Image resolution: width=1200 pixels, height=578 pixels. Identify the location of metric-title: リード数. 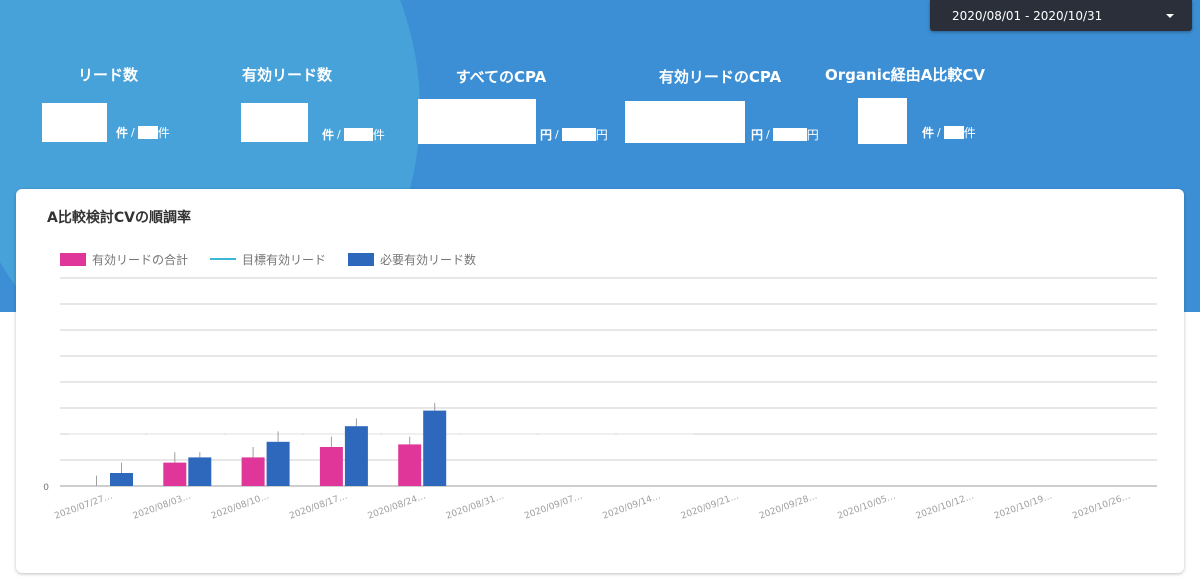
(108, 75).